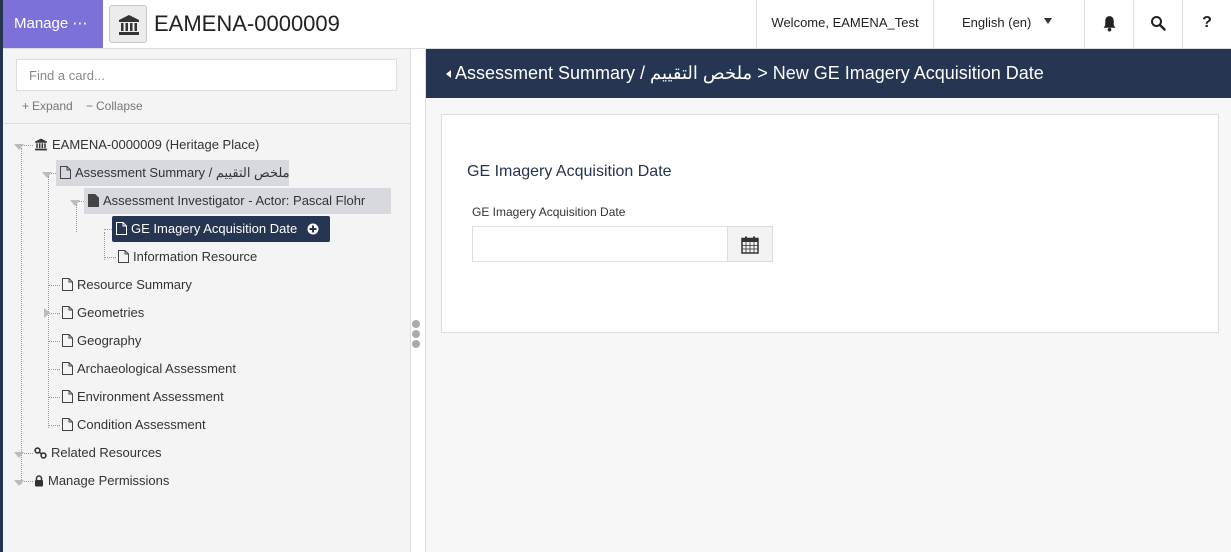 The height and width of the screenshot is (552, 1231). What do you see at coordinates (106, 452) in the screenshot?
I see `tree-item-label: Related Resources` at bounding box center [106, 452].